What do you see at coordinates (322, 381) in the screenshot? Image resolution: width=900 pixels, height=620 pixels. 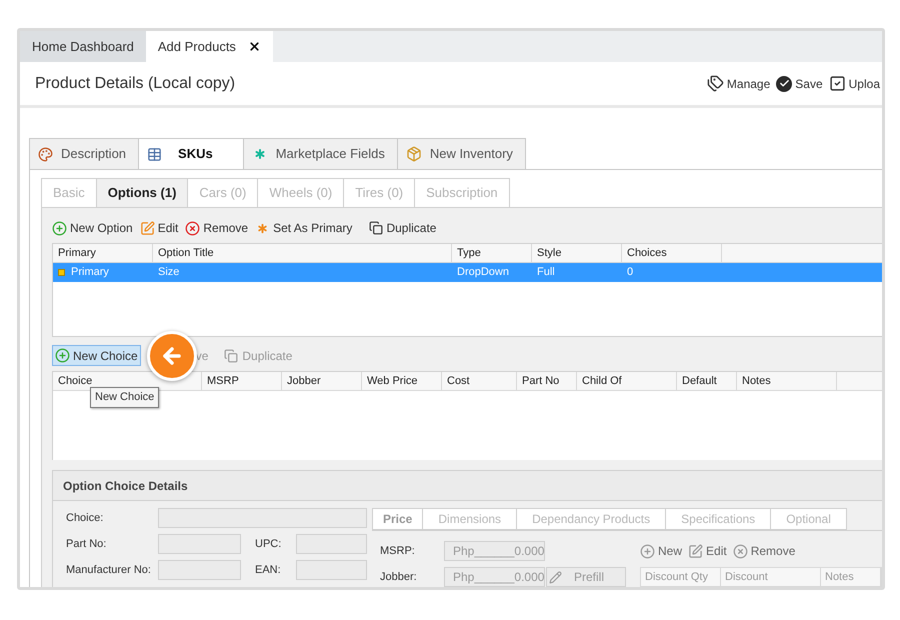 I see `column-header: Jobber` at bounding box center [322, 381].